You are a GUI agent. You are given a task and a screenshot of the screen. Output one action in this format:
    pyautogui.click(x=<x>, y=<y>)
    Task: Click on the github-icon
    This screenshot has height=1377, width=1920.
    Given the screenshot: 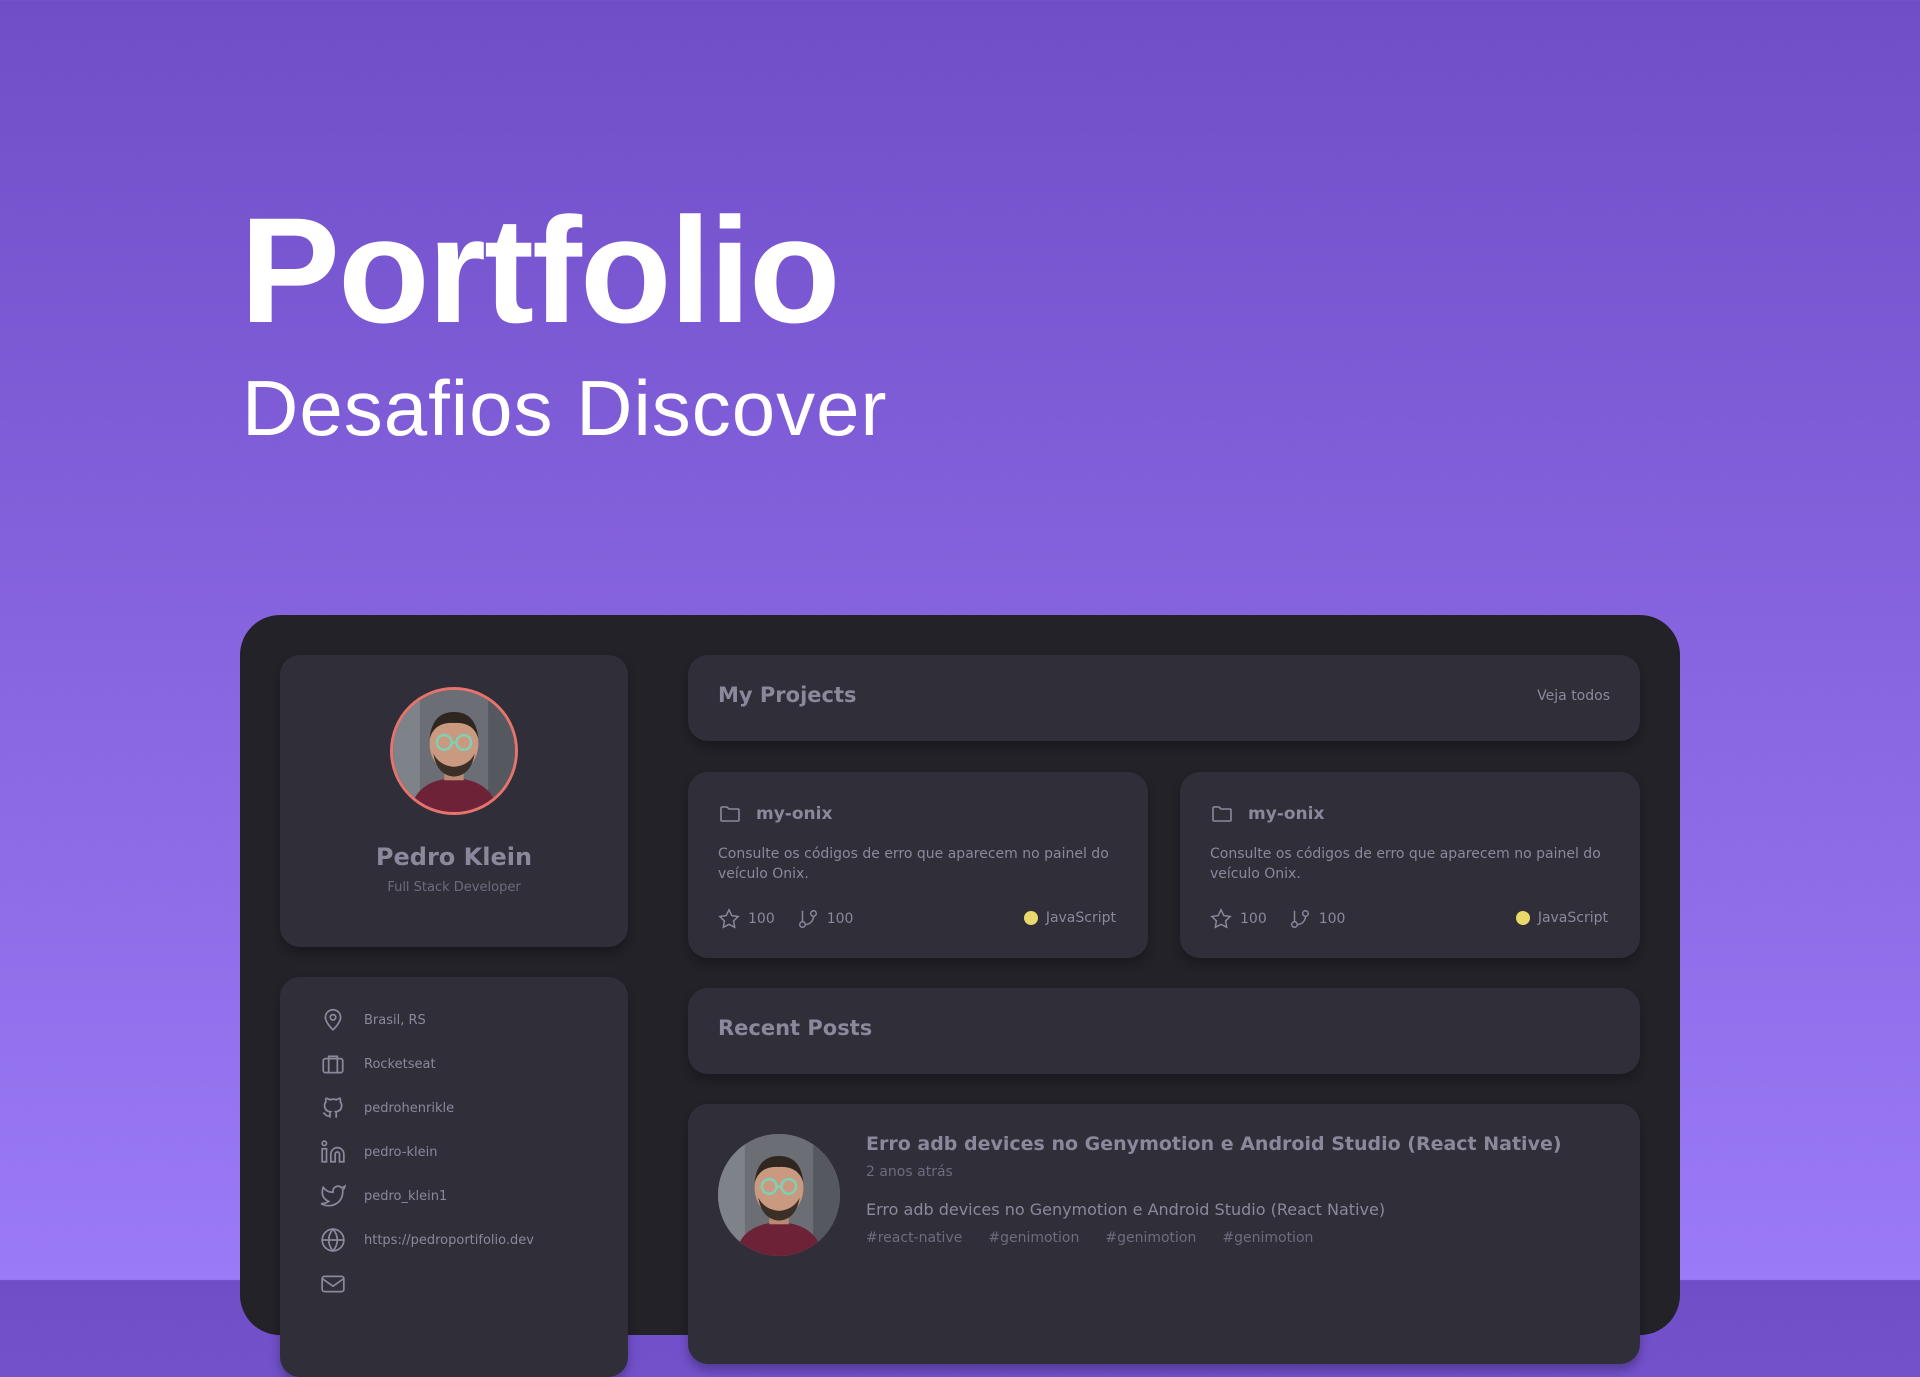 What is the action you would take?
    pyautogui.click(x=333, y=1108)
    